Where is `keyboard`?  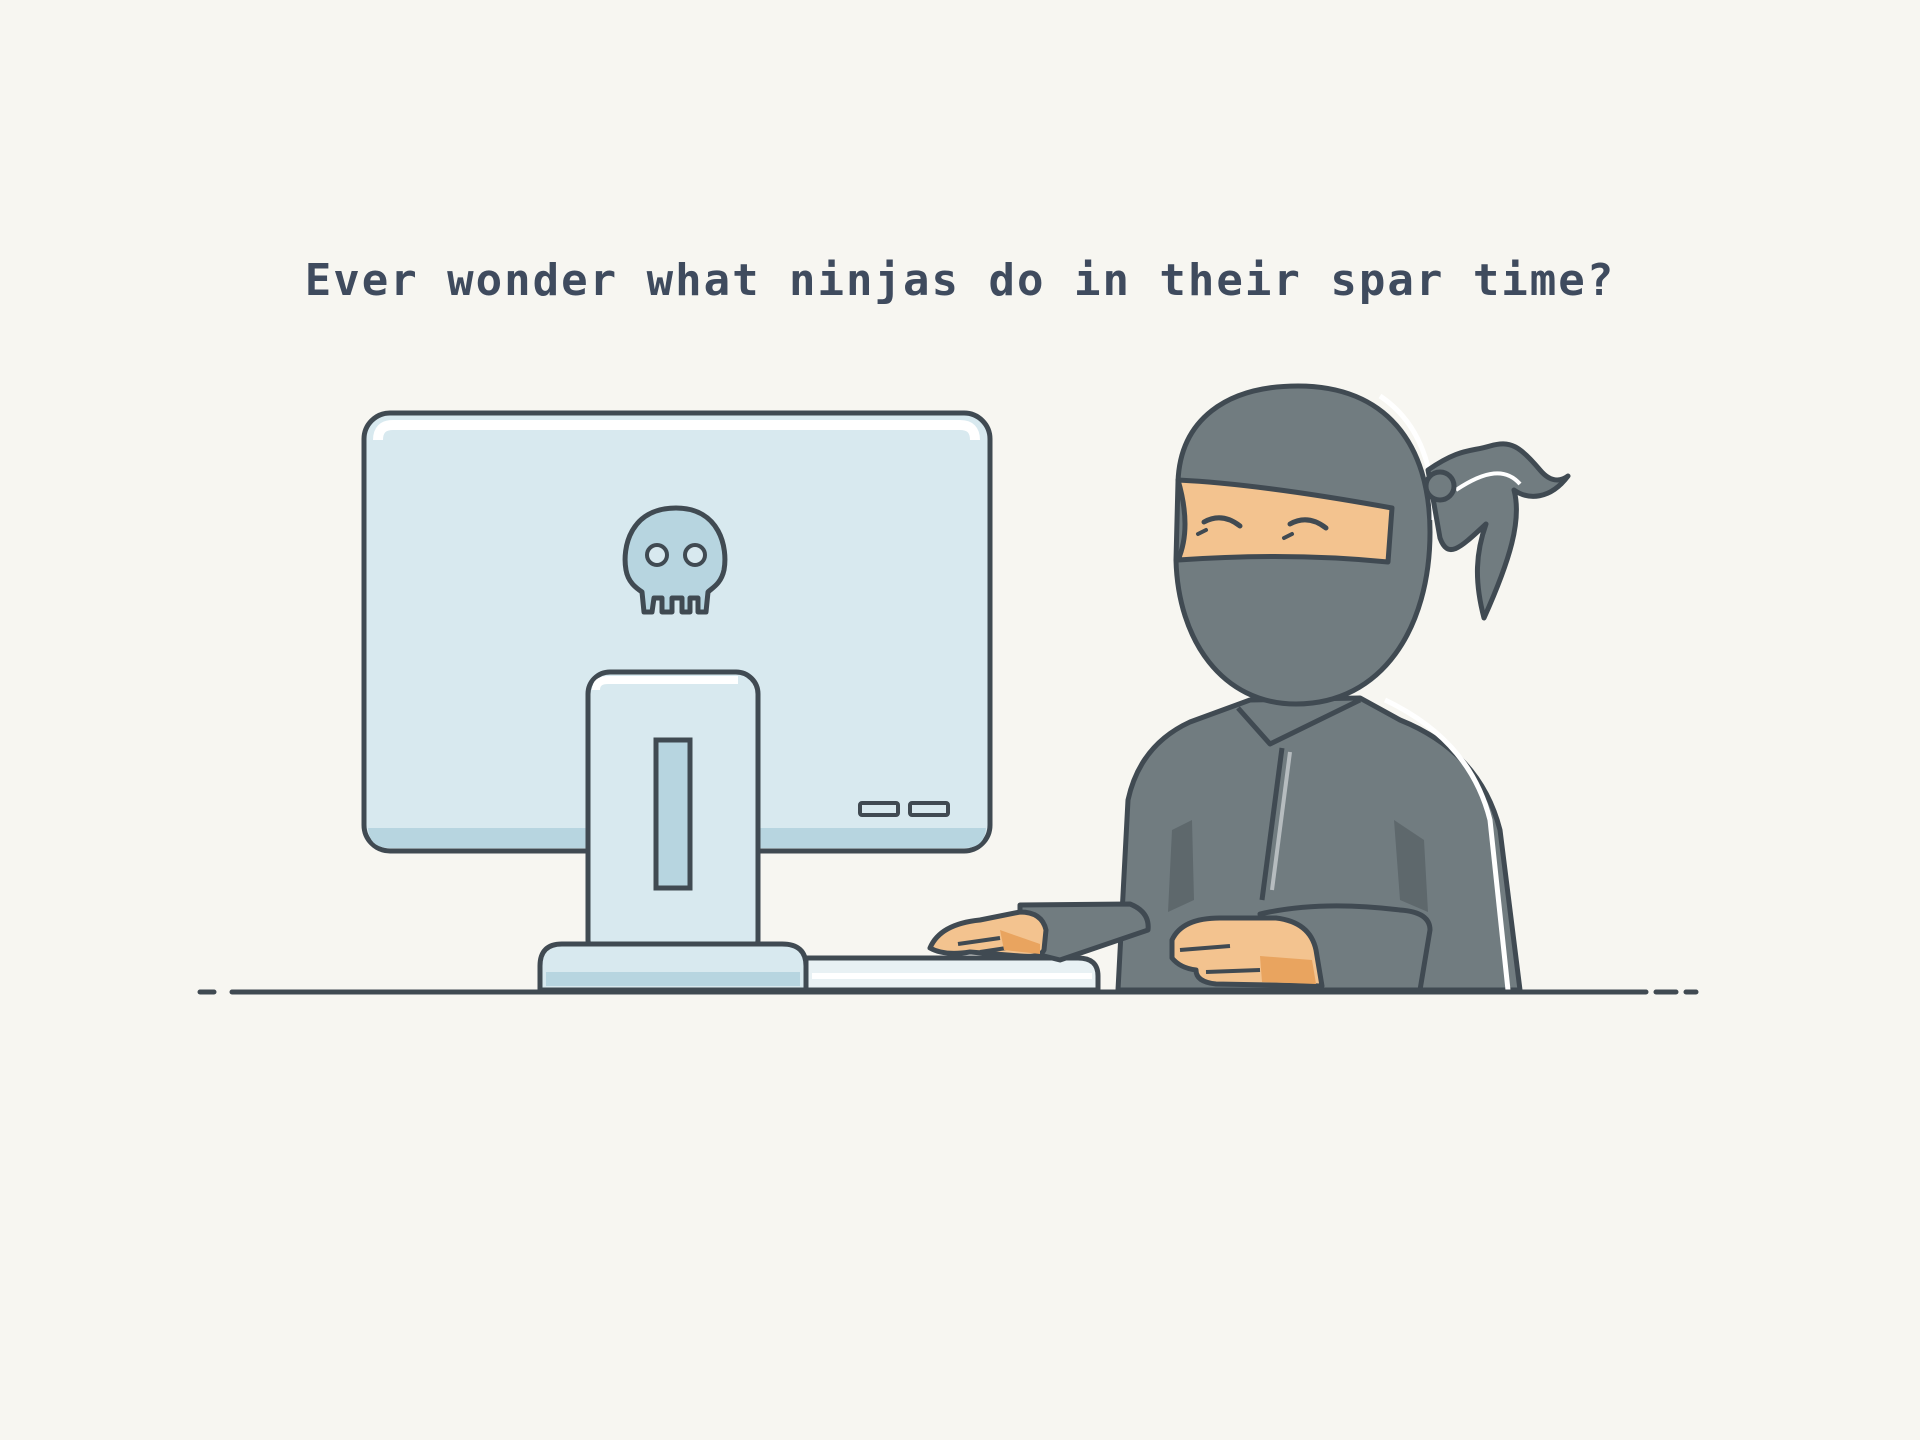
keyboard is located at coordinates (952, 974).